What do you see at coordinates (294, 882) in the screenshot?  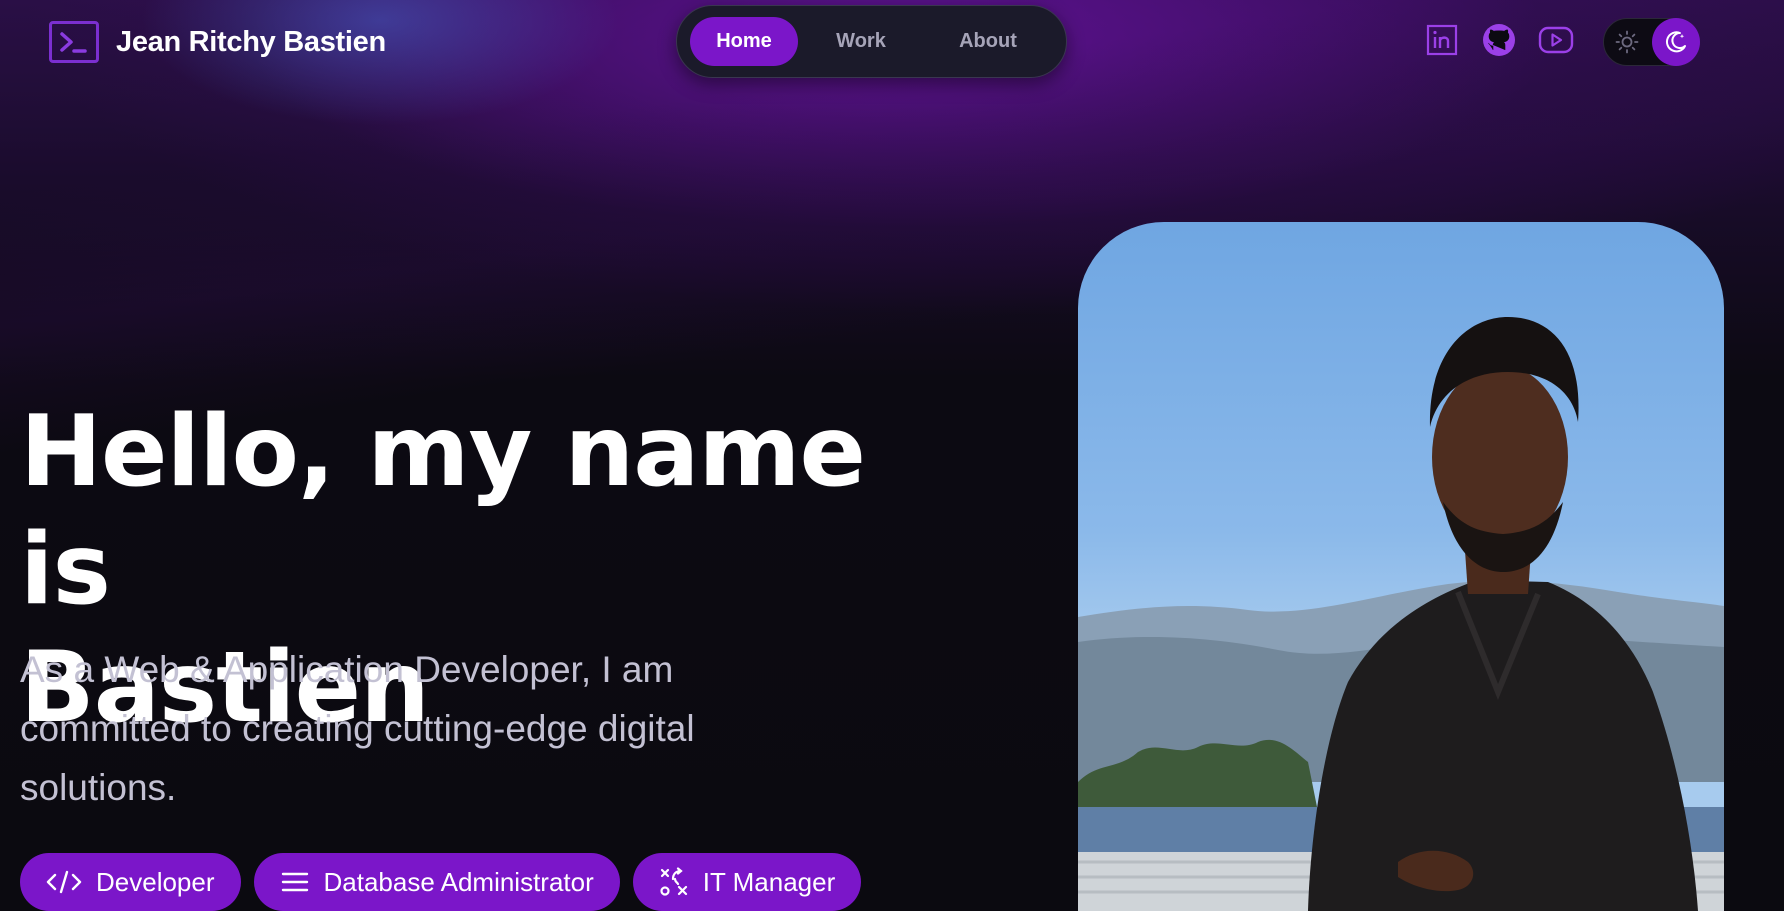 I see `menu-lines-icon` at bounding box center [294, 882].